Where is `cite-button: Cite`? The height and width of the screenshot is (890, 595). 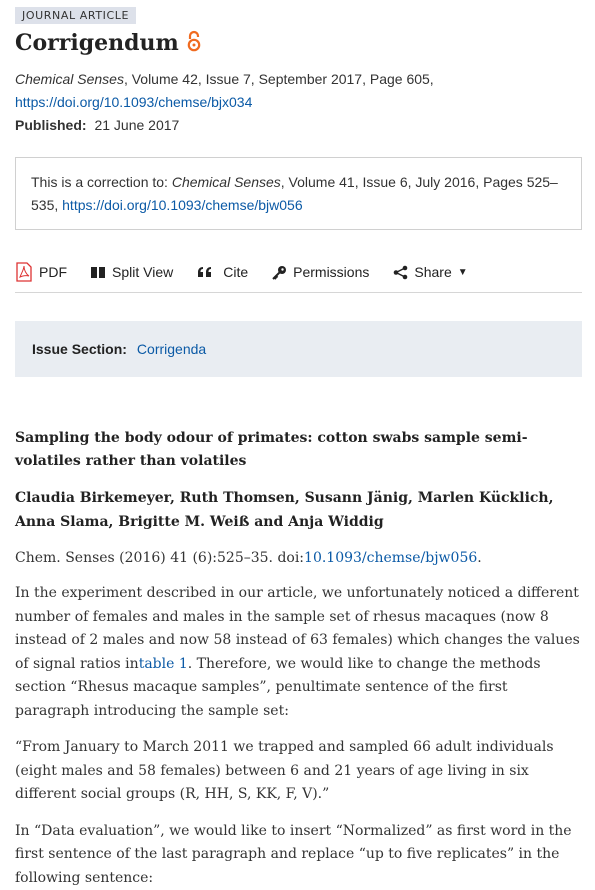
cite-button: Cite is located at coordinates (222, 272).